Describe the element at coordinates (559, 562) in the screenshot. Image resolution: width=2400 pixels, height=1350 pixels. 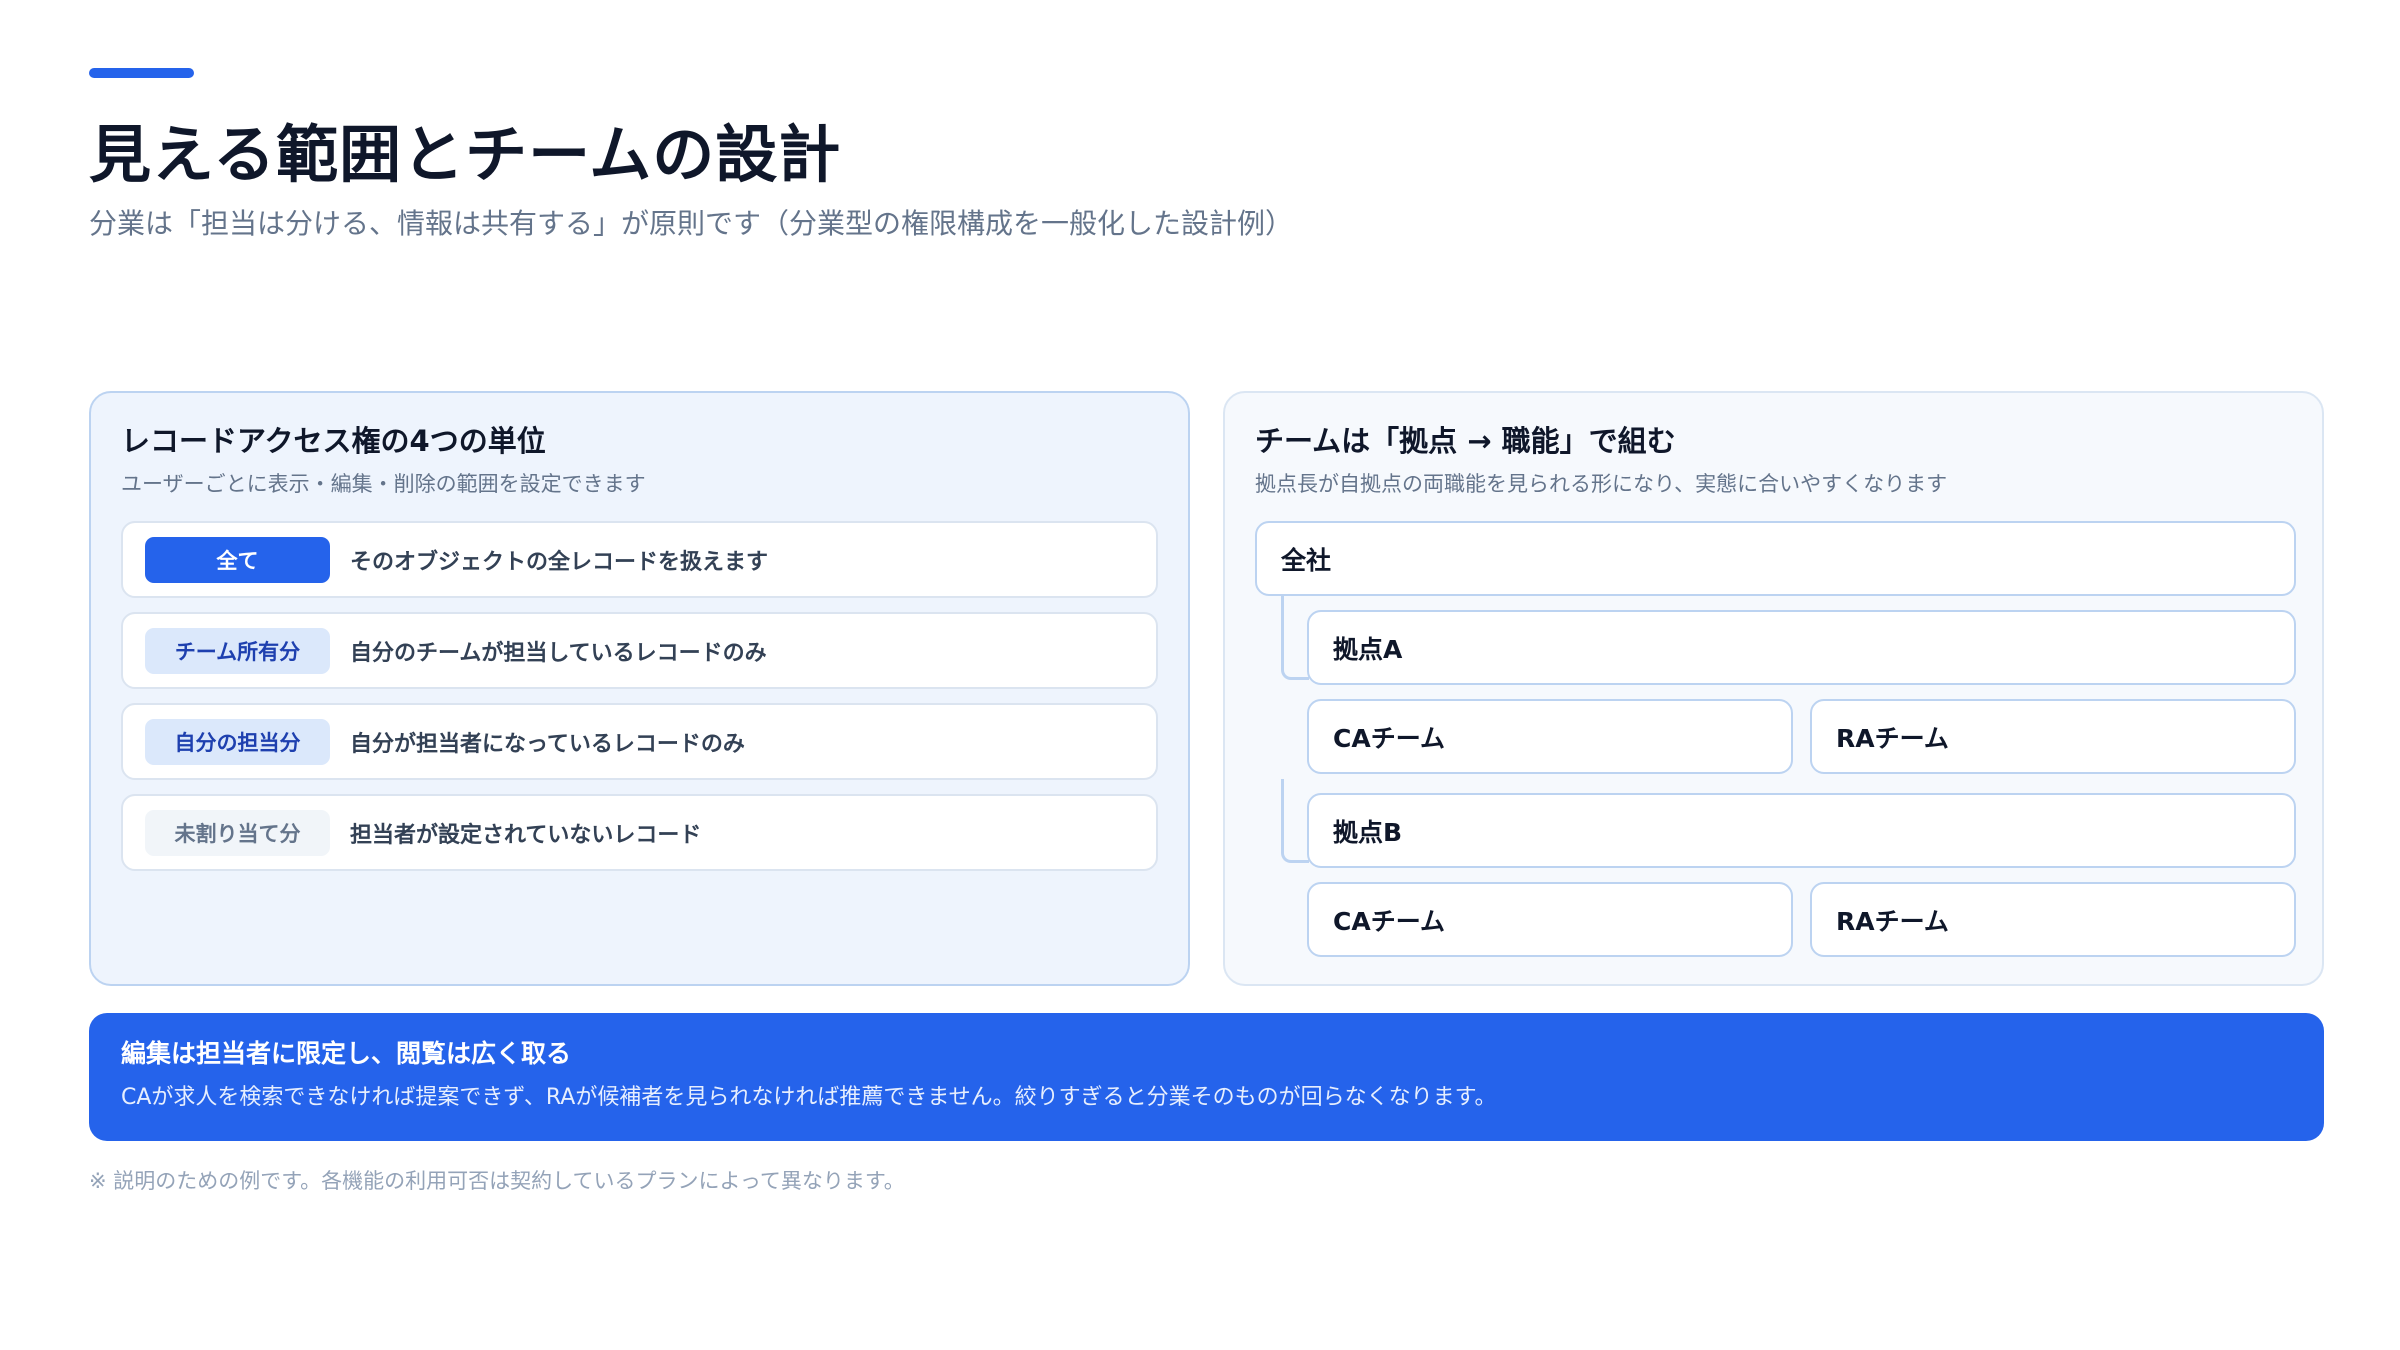
I see `access-desc-all: そのオブジェクトの全レコードを扱えます` at that location.